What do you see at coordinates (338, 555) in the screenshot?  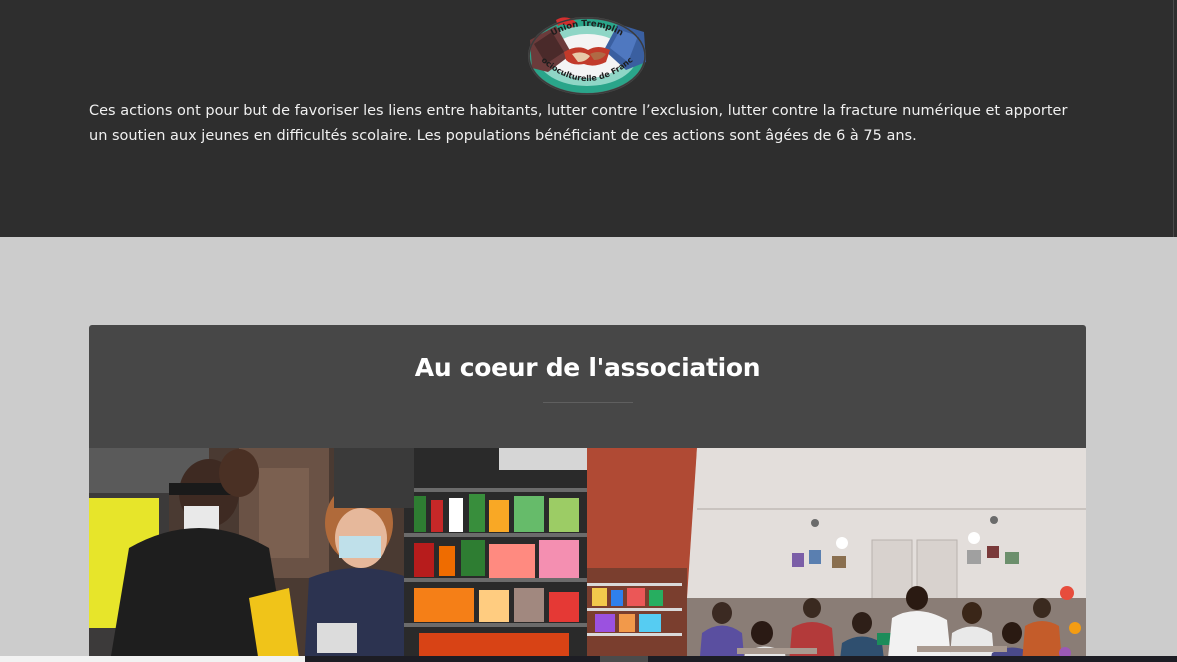 I see `food-distribution-photo` at bounding box center [338, 555].